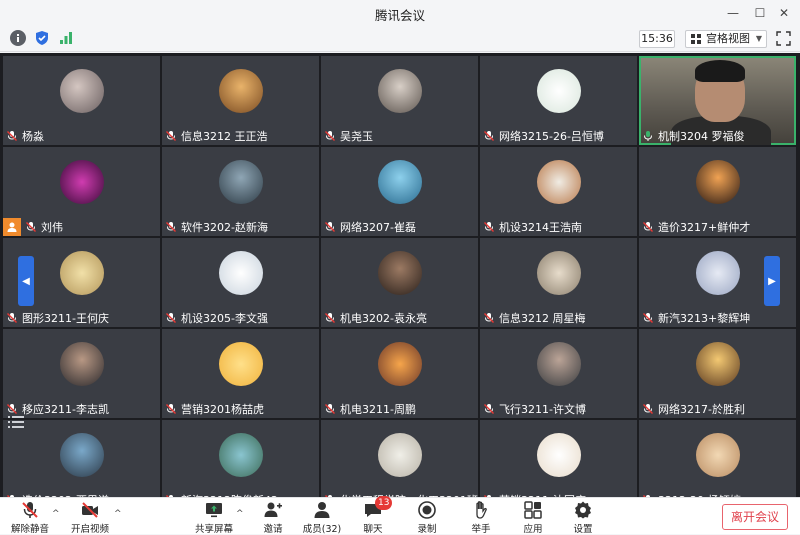  What do you see at coordinates (717, 100) in the screenshot?
I see `participant-tile: 机制3204 罗福俊` at bounding box center [717, 100].